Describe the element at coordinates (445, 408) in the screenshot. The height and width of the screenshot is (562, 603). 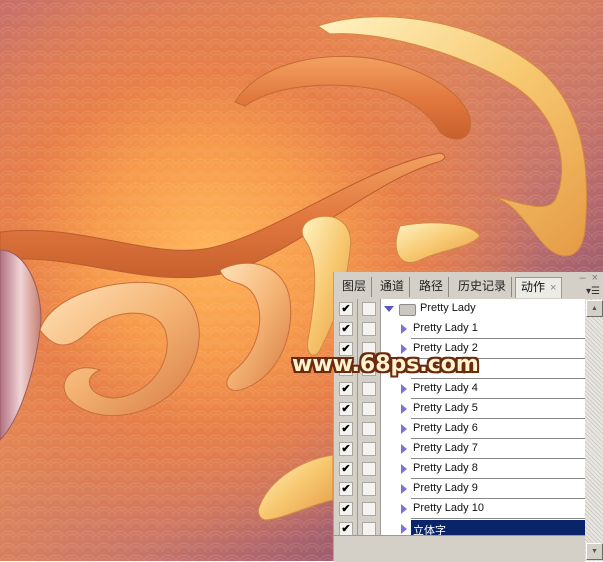
I see `action-label: Pretty Lady 5` at that location.